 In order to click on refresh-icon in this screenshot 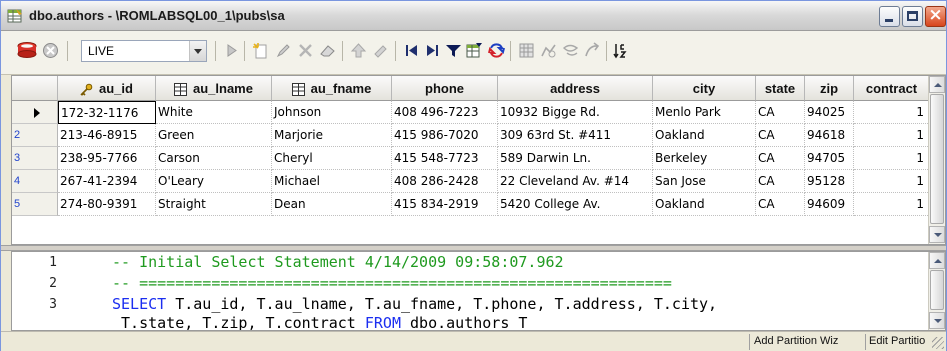, I will do `click(496, 50)`.